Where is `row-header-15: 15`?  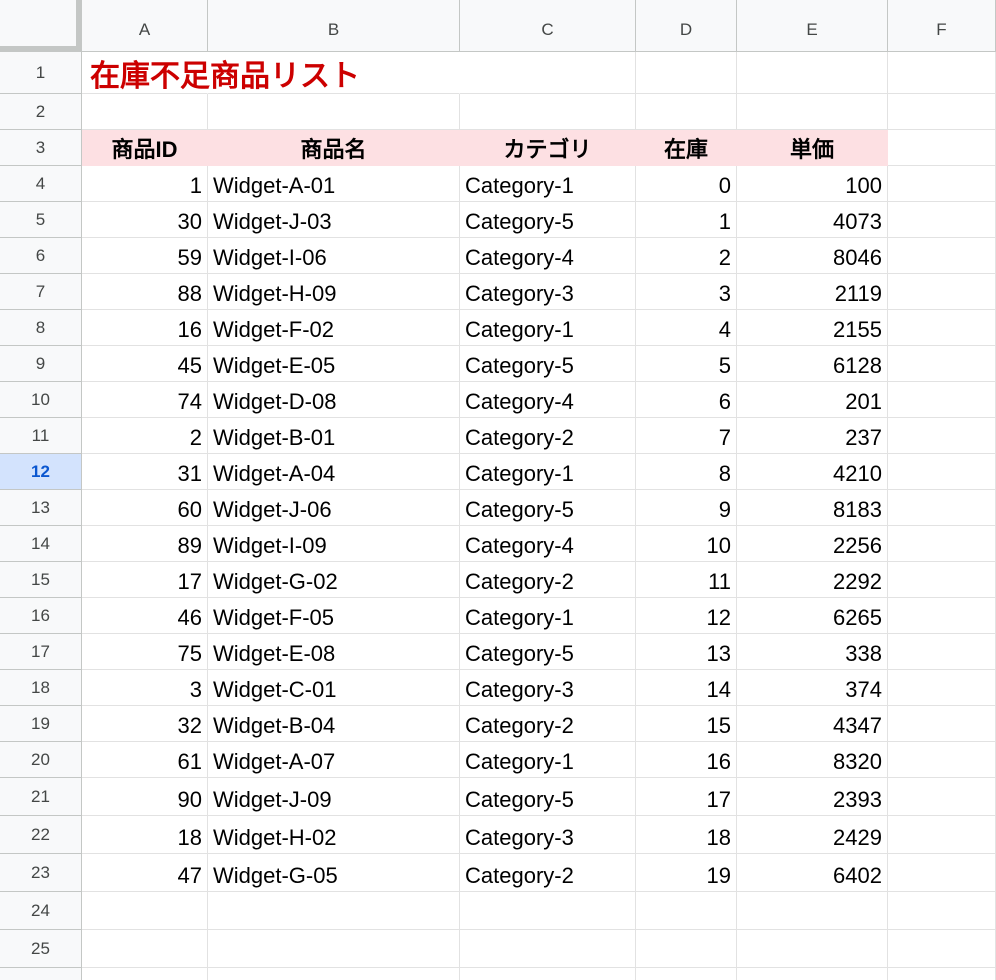
row-header-15: 15 is located at coordinates (41, 580).